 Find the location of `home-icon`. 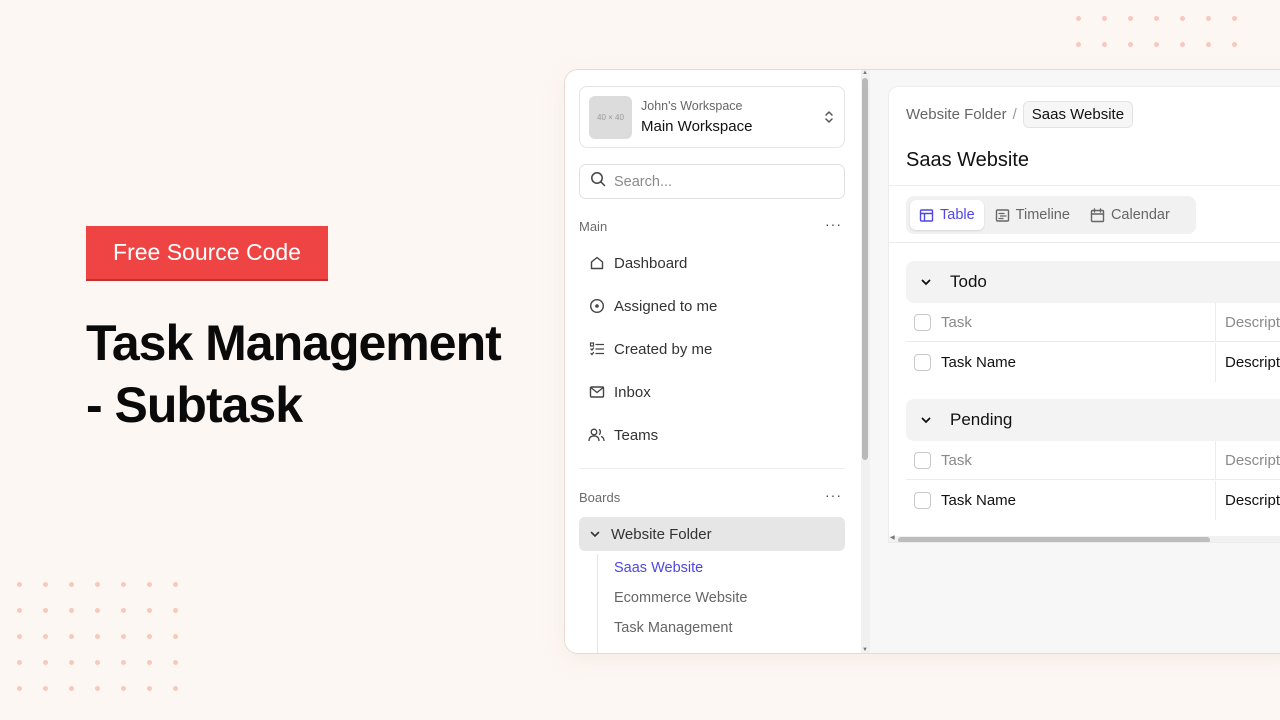

home-icon is located at coordinates (596, 263).